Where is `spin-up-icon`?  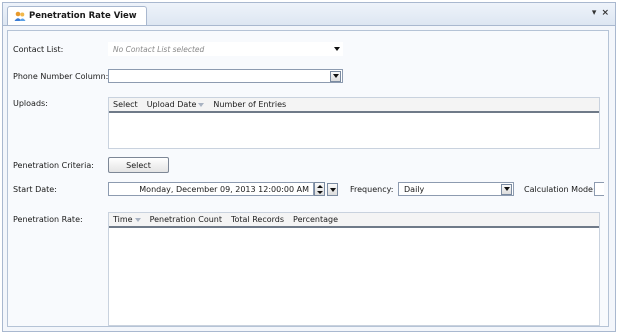 spin-up-icon is located at coordinates (319, 186).